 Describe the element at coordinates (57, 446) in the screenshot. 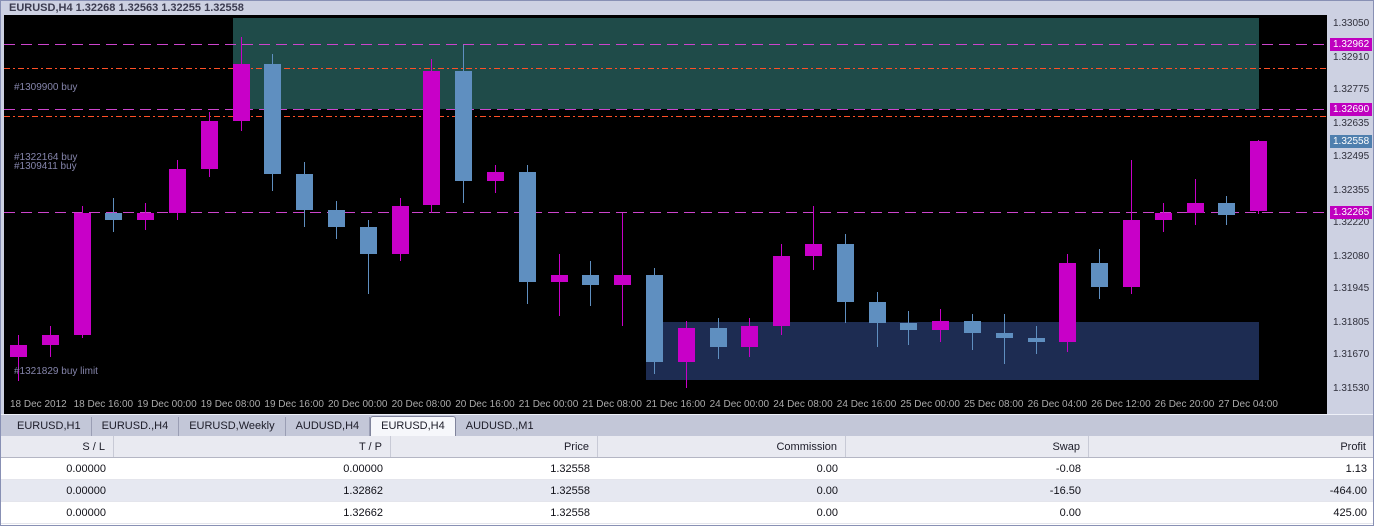

I see `column-header: S / L` at that location.